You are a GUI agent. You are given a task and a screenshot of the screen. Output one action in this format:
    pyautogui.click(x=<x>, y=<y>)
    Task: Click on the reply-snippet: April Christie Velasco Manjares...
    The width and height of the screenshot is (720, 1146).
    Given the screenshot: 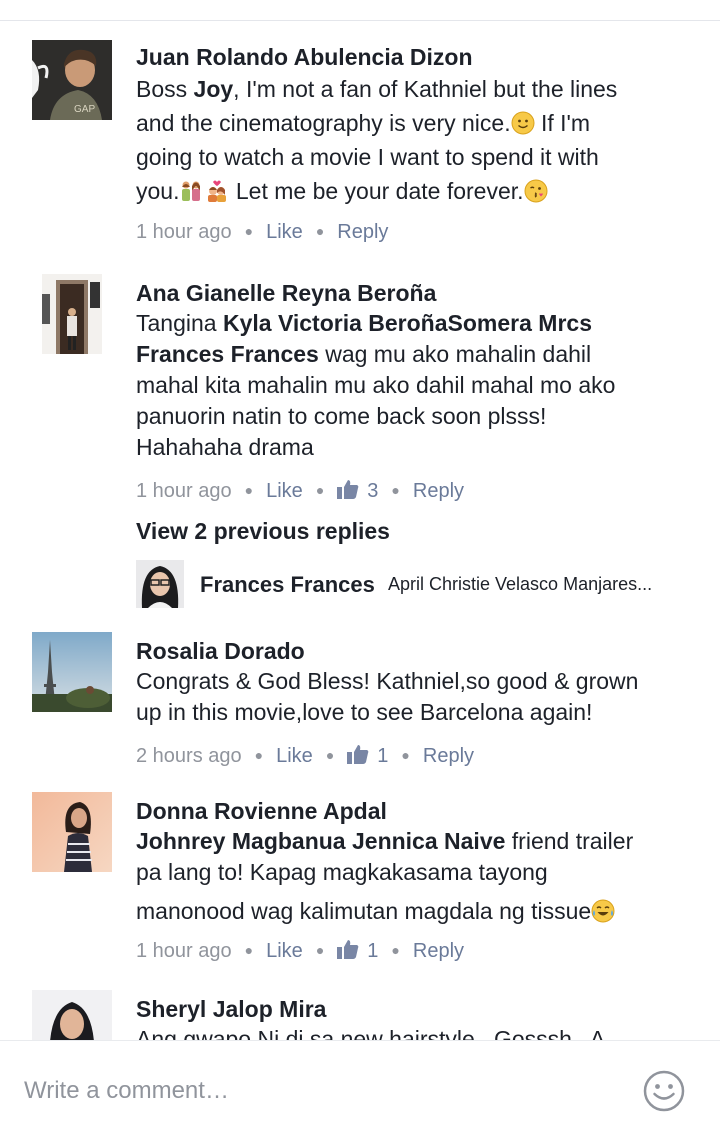 What is the action you would take?
    pyautogui.click(x=520, y=584)
    